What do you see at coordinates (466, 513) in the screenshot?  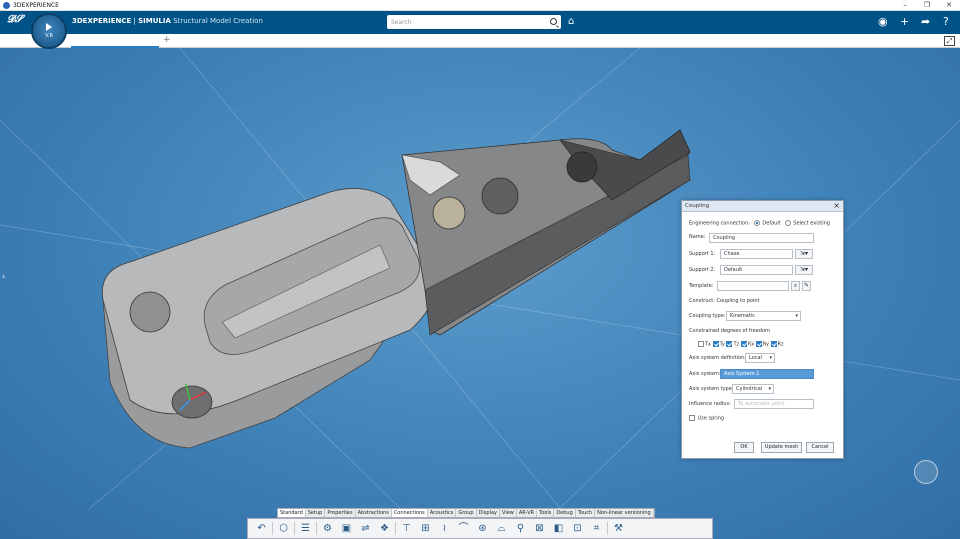 I see `tab-group: Group` at bounding box center [466, 513].